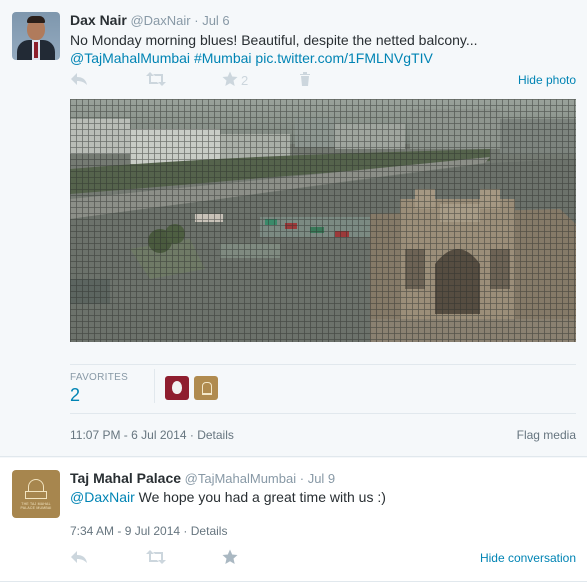 This screenshot has width=587, height=582. Describe the element at coordinates (36, 36) in the screenshot. I see `avatar-dax-nair` at that location.